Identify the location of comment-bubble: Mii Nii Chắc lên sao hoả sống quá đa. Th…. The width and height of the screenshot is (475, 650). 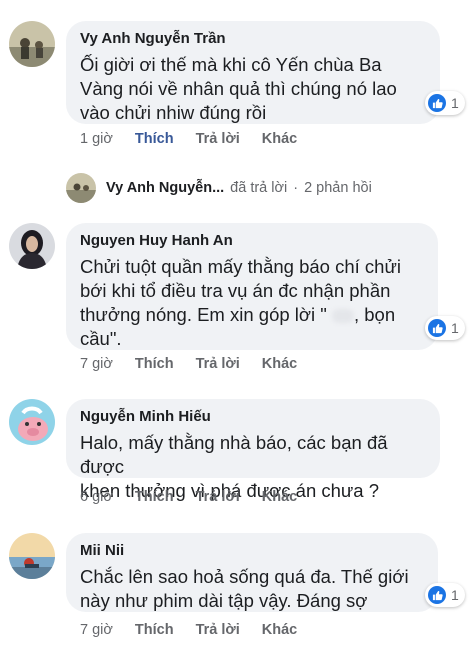
(252, 572).